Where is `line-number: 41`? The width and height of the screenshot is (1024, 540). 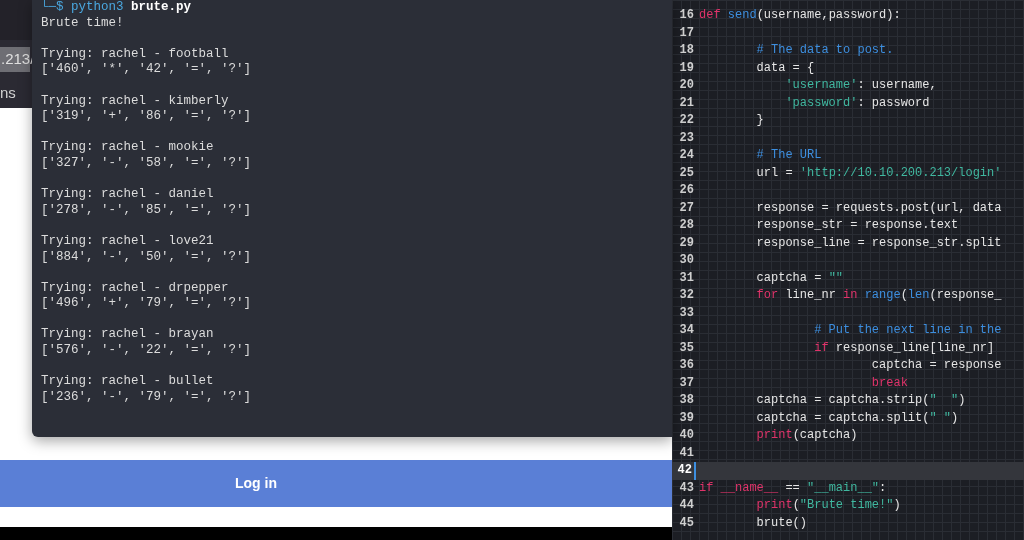
line-number: 41 is located at coordinates (686, 453).